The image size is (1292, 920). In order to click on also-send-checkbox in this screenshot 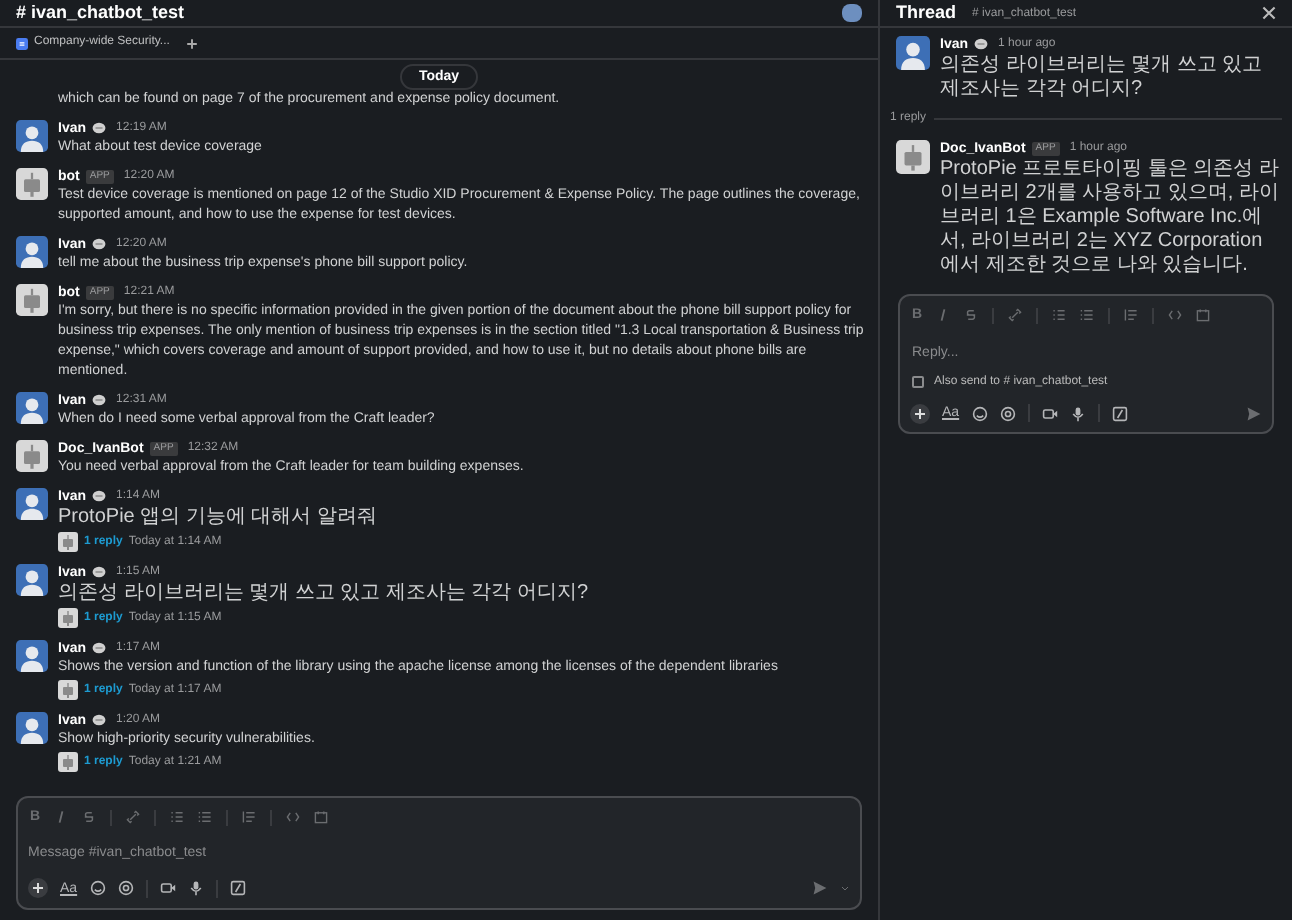, I will do `click(918, 382)`.